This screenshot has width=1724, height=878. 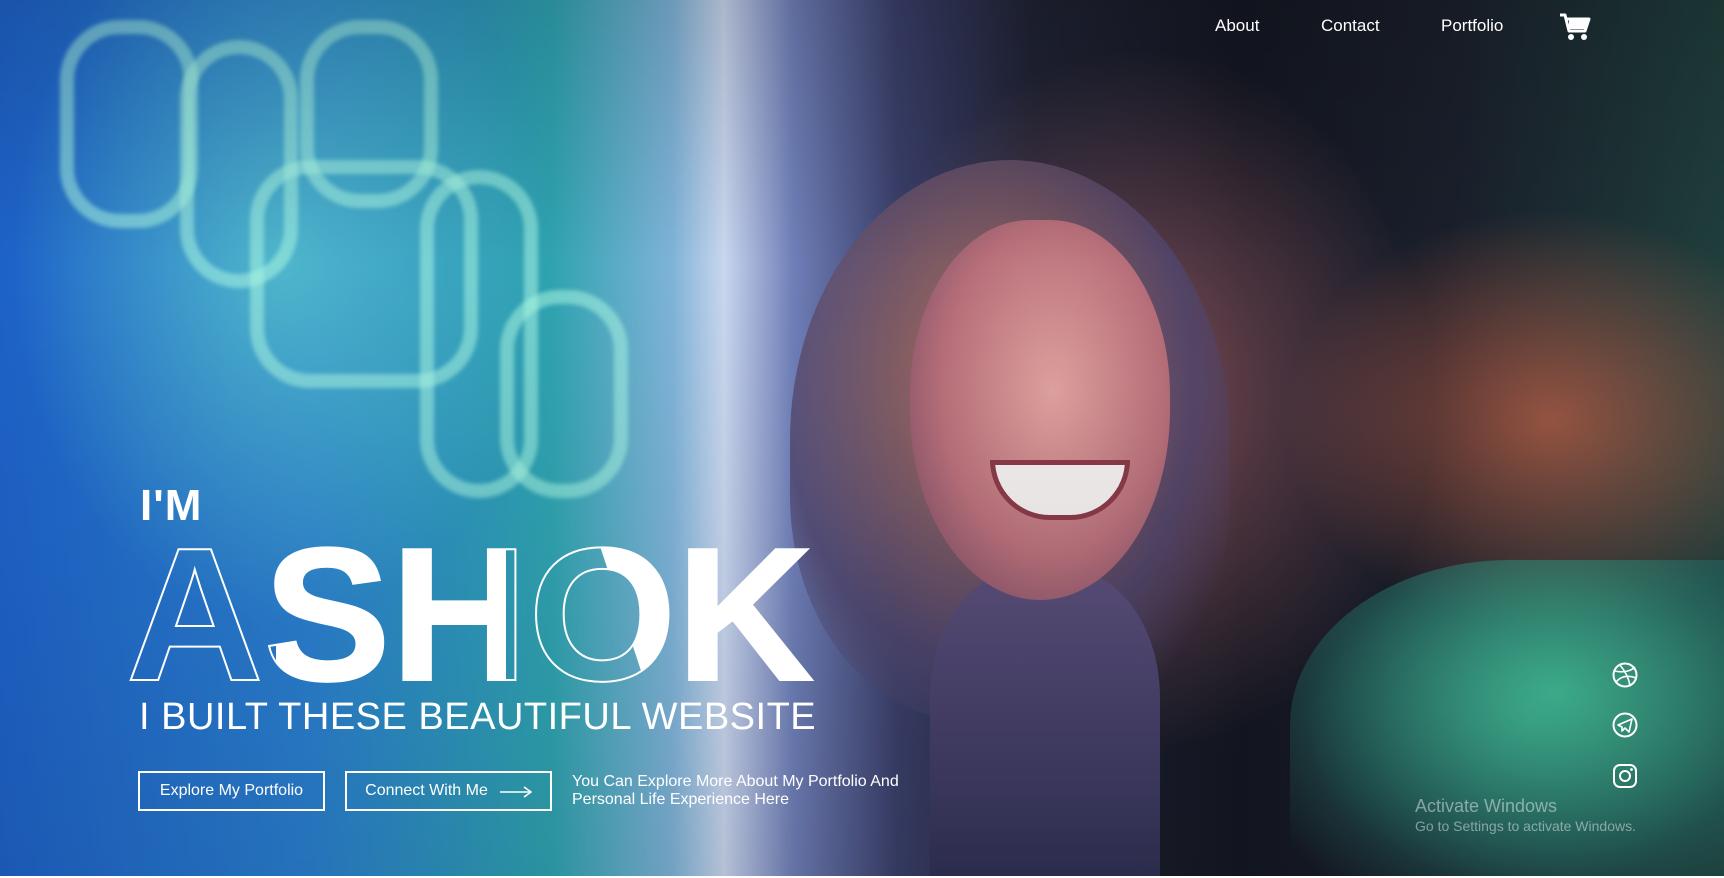 What do you see at coordinates (1625, 675) in the screenshot?
I see `dribbble-icon` at bounding box center [1625, 675].